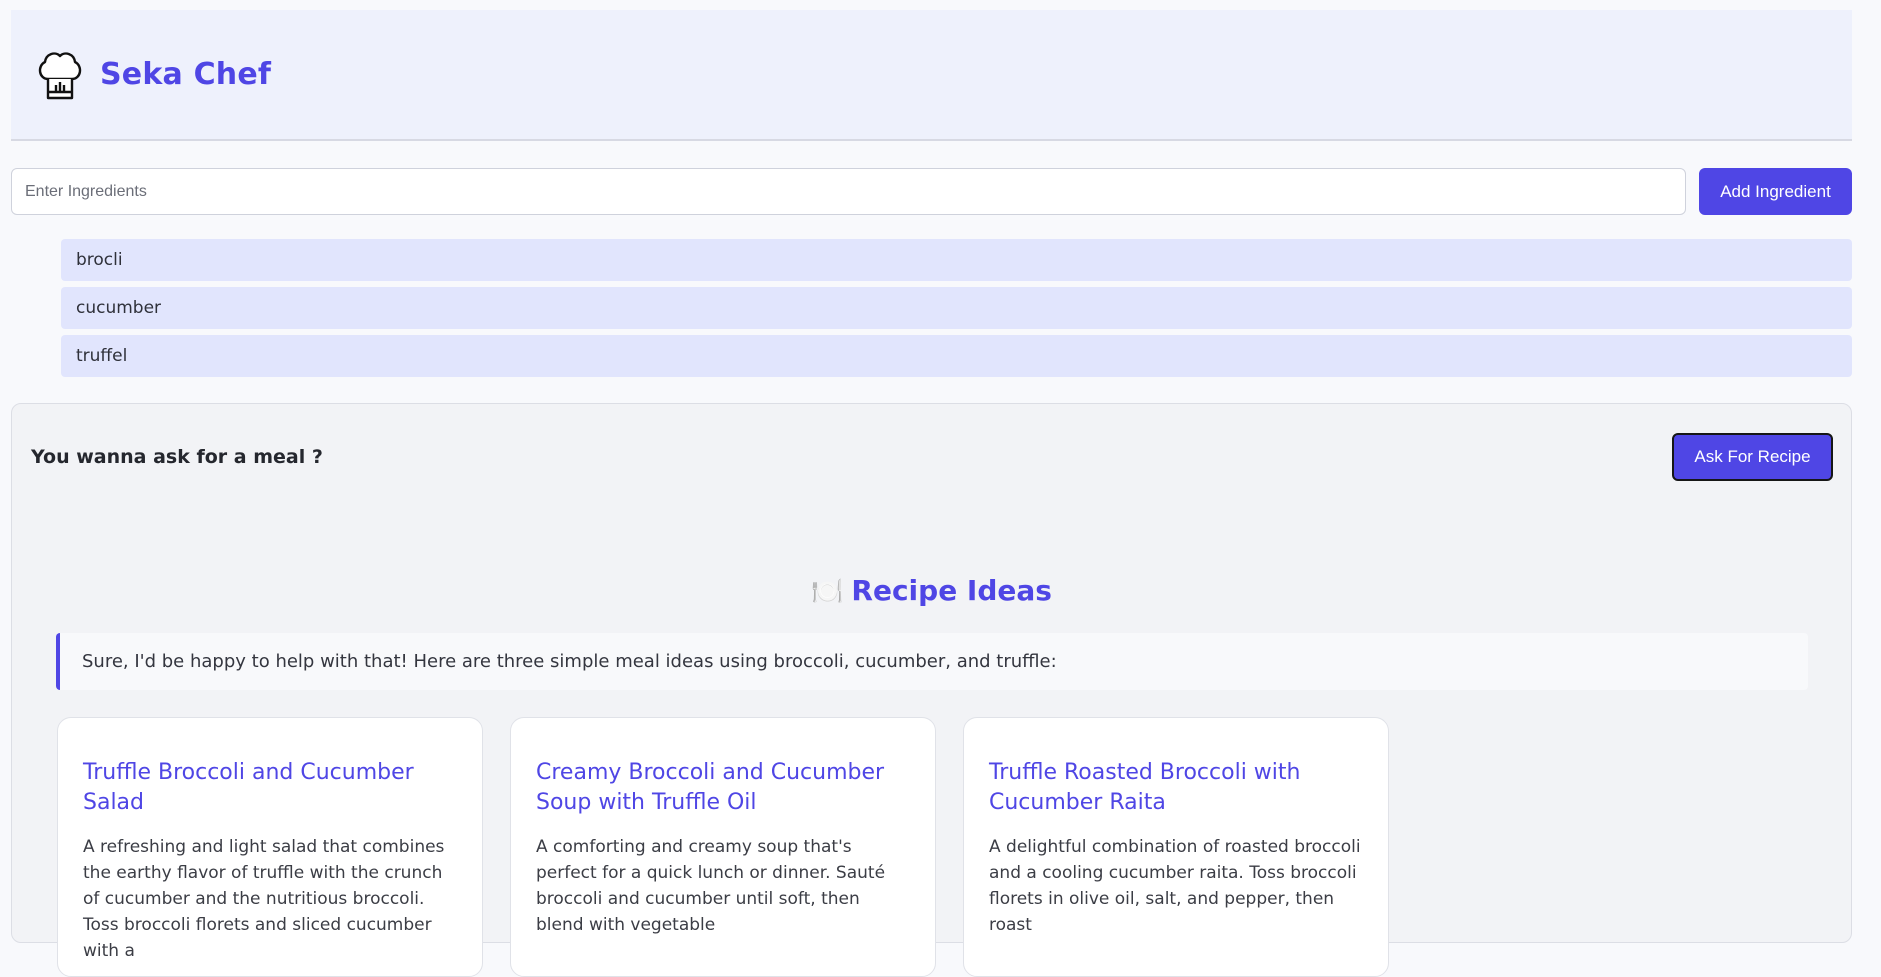 This screenshot has height=977, width=1881. What do you see at coordinates (1775, 191) in the screenshot?
I see `add-ingredient-button: Add Ingredient` at bounding box center [1775, 191].